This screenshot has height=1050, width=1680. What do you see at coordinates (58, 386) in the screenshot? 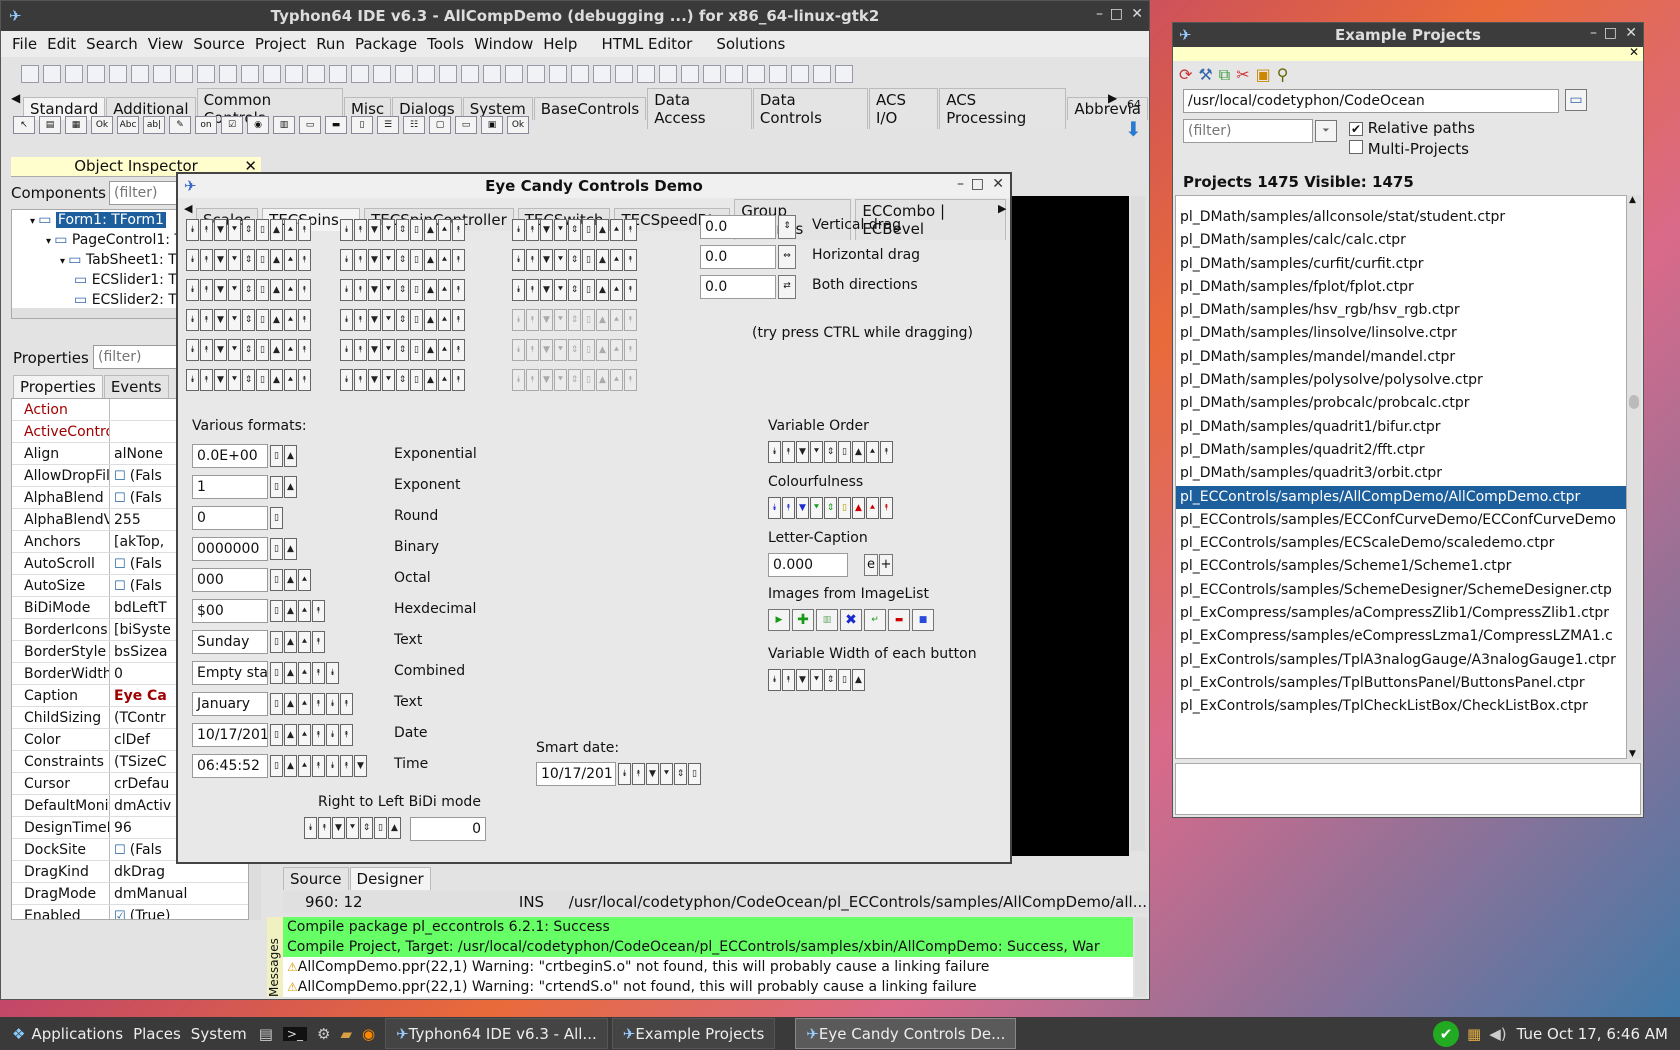
I see `inspector-tab: Properties` at bounding box center [58, 386].